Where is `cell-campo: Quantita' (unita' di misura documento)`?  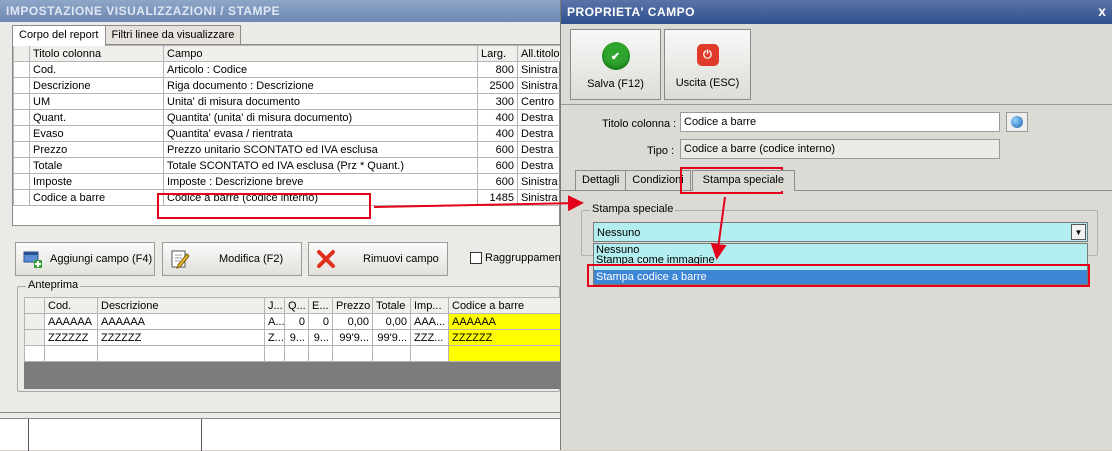 cell-campo: Quantita' (unita' di misura documento) is located at coordinates (320, 117).